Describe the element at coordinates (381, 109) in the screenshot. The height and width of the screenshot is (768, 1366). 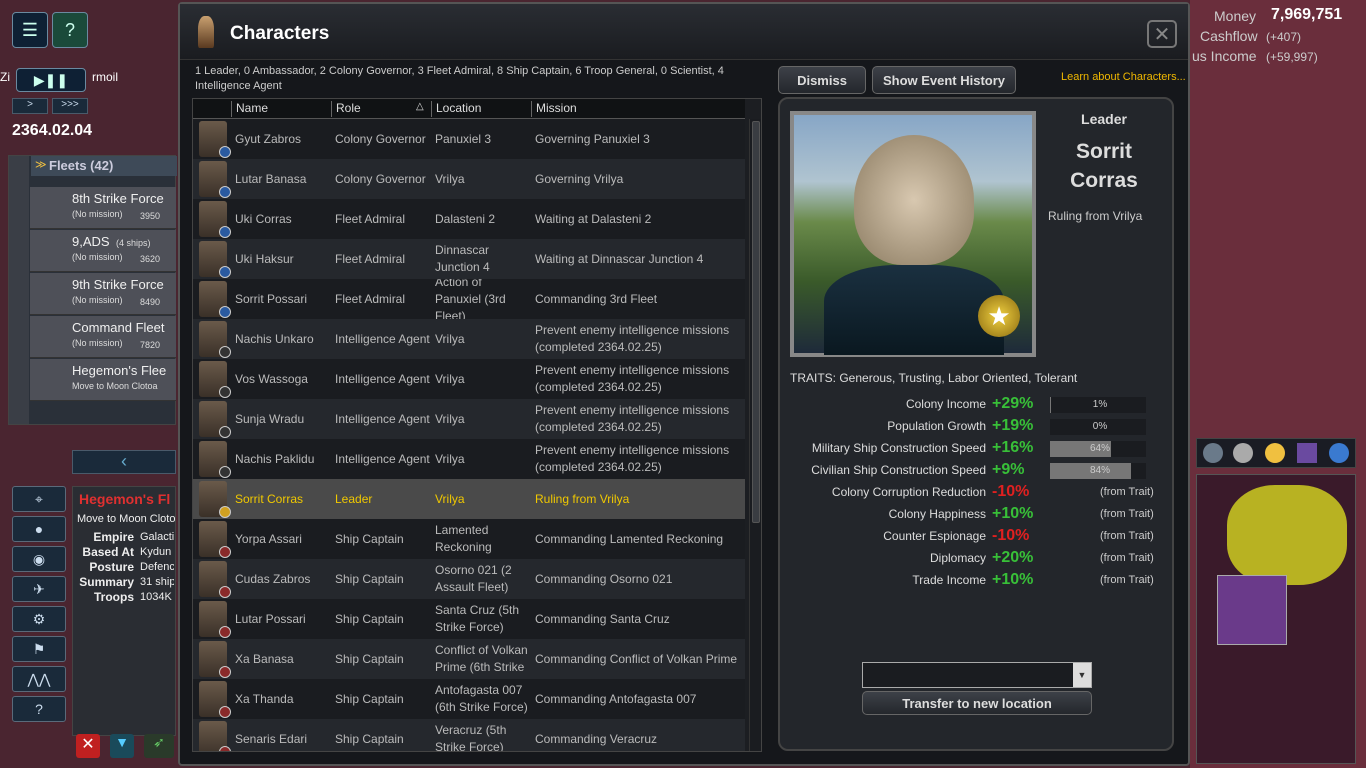
I see `column-header-role: Role △` at that location.